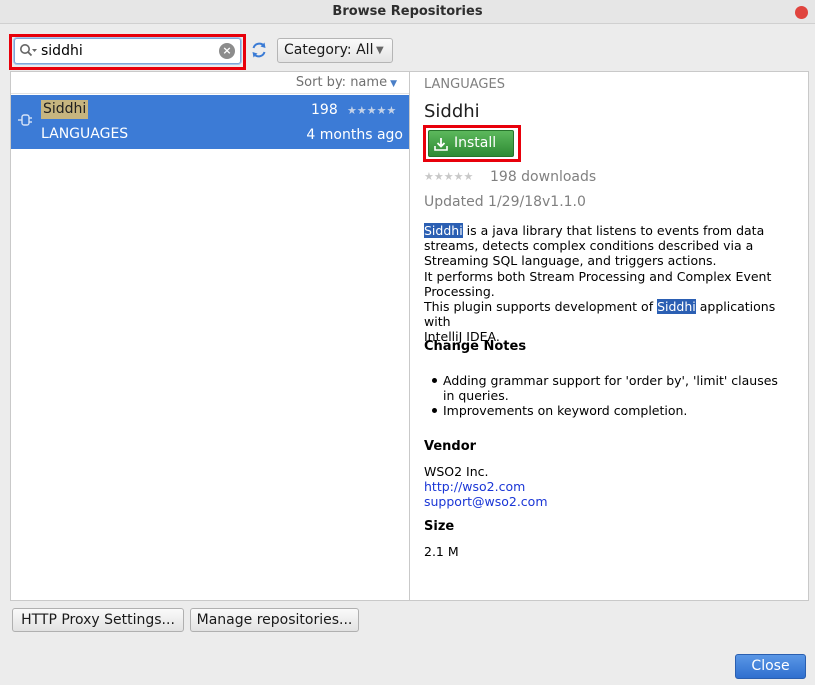  Describe the element at coordinates (452, 111) in the screenshot. I see `detail-plugin-name: Siddhi` at that location.